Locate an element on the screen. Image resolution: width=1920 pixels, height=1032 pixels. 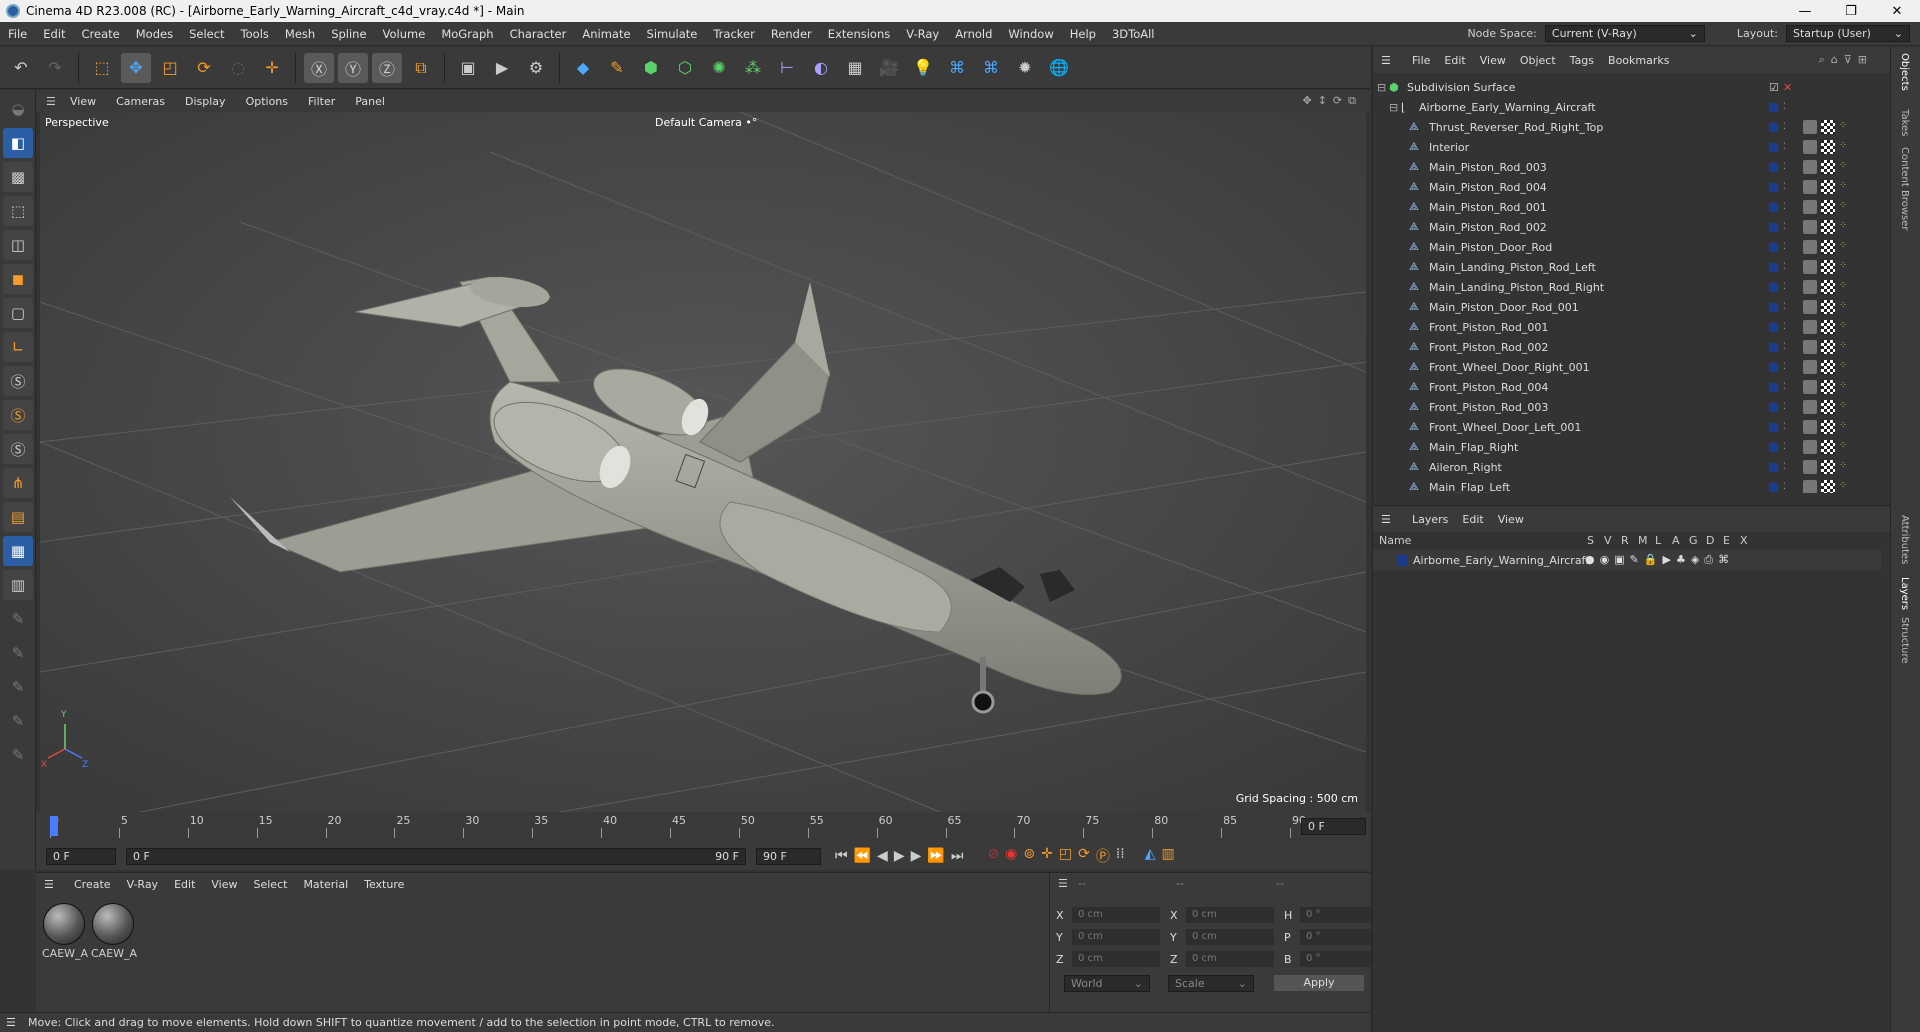
floor-object-icon: ▦ is located at coordinates (855, 68).